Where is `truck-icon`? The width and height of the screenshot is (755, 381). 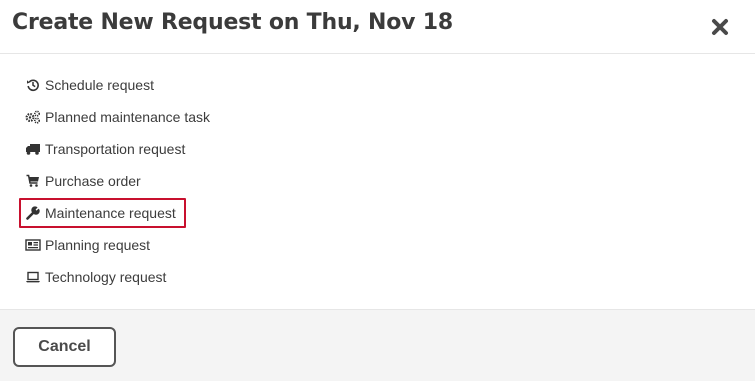
truck-icon is located at coordinates (33, 149).